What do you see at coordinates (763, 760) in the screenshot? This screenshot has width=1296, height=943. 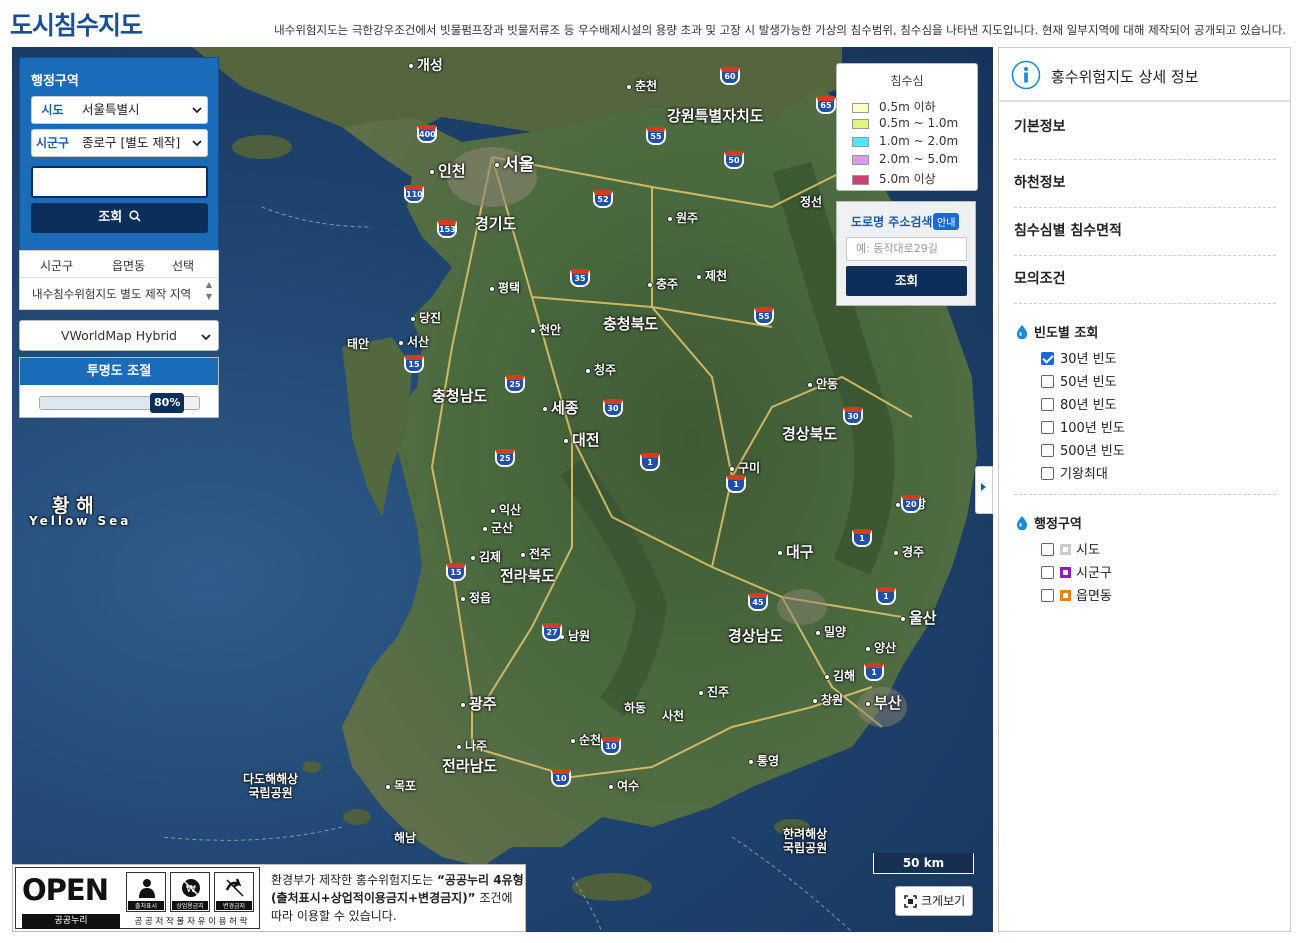 I see `map-label-tongyeong: 통영` at bounding box center [763, 760].